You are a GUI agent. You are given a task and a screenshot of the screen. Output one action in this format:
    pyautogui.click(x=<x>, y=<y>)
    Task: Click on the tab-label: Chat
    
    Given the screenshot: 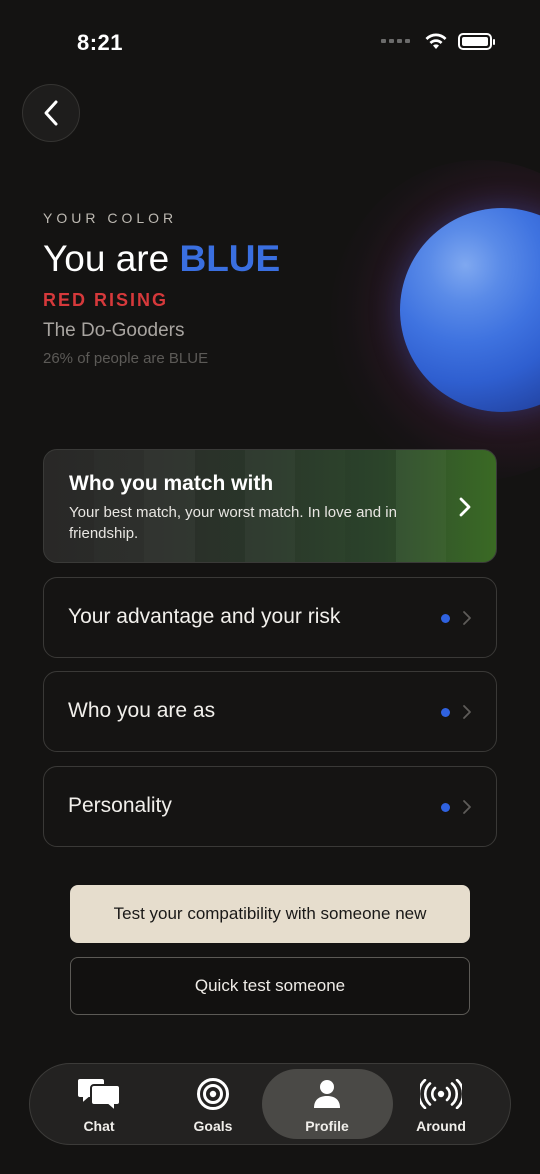 What is the action you would take?
    pyautogui.click(x=99, y=1126)
    